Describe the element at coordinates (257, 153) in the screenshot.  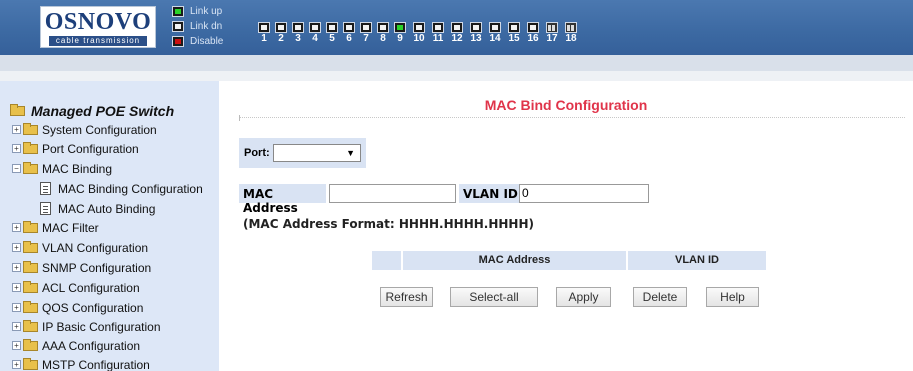
I see `port-label: Port:` at that location.